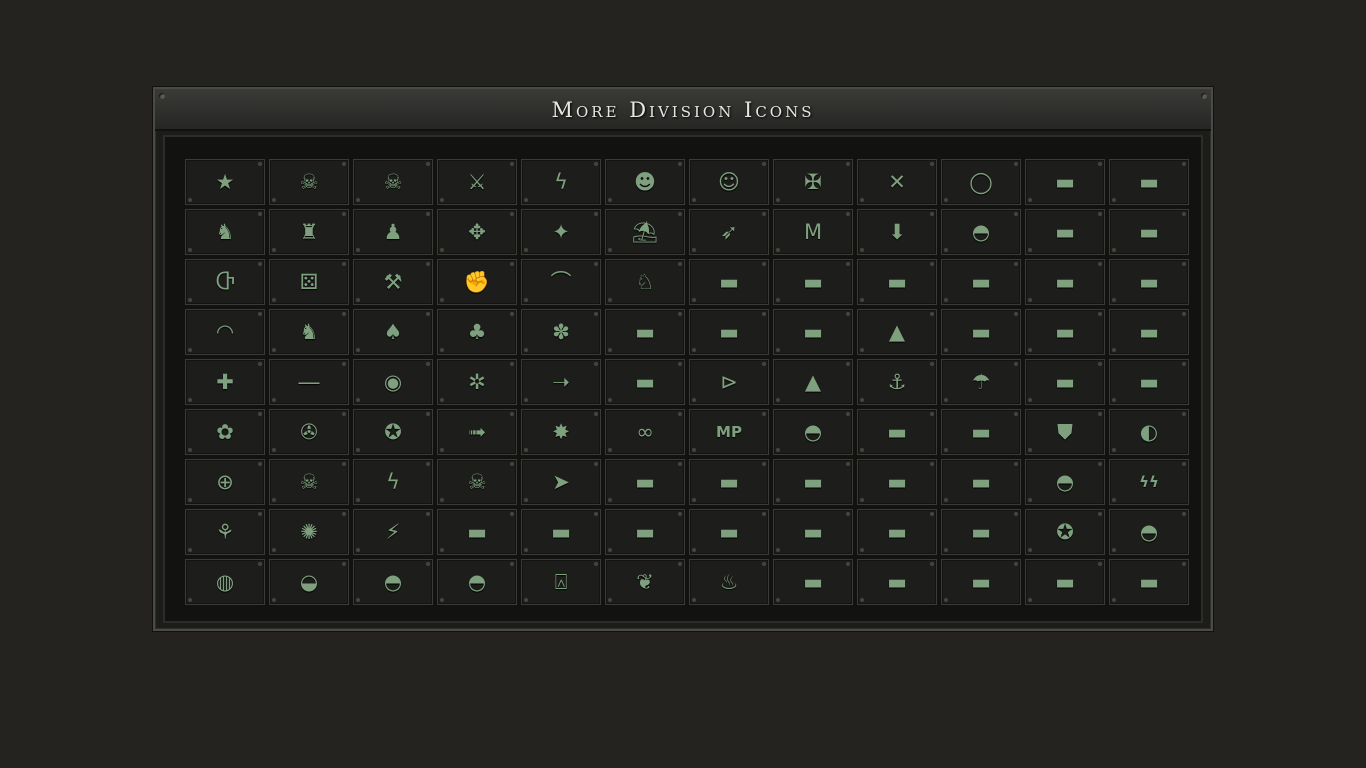  Describe the element at coordinates (225, 582) in the screenshot. I see `icon-slot: ◍` at that location.